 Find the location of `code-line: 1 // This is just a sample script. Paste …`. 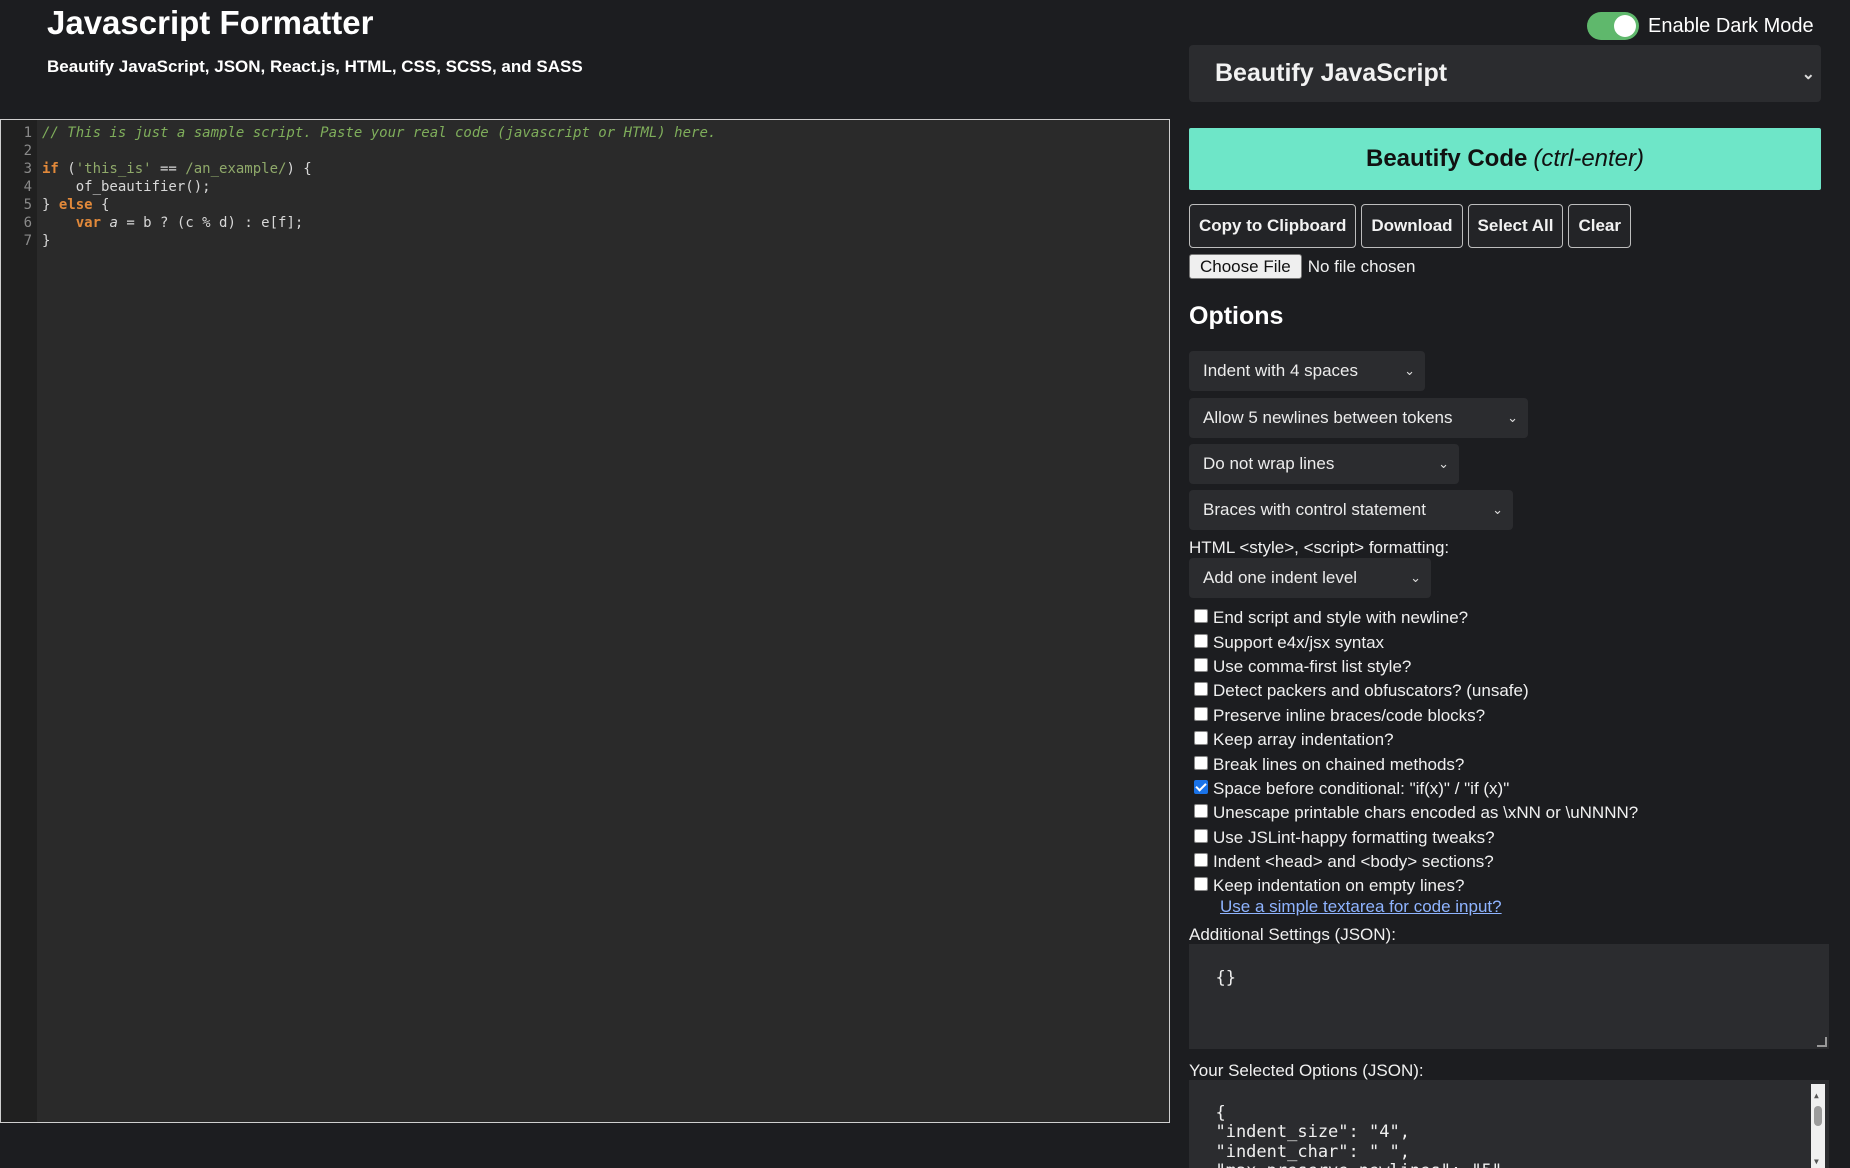

code-line: 1 // This is just a sample script. Paste … is located at coordinates (359, 133).